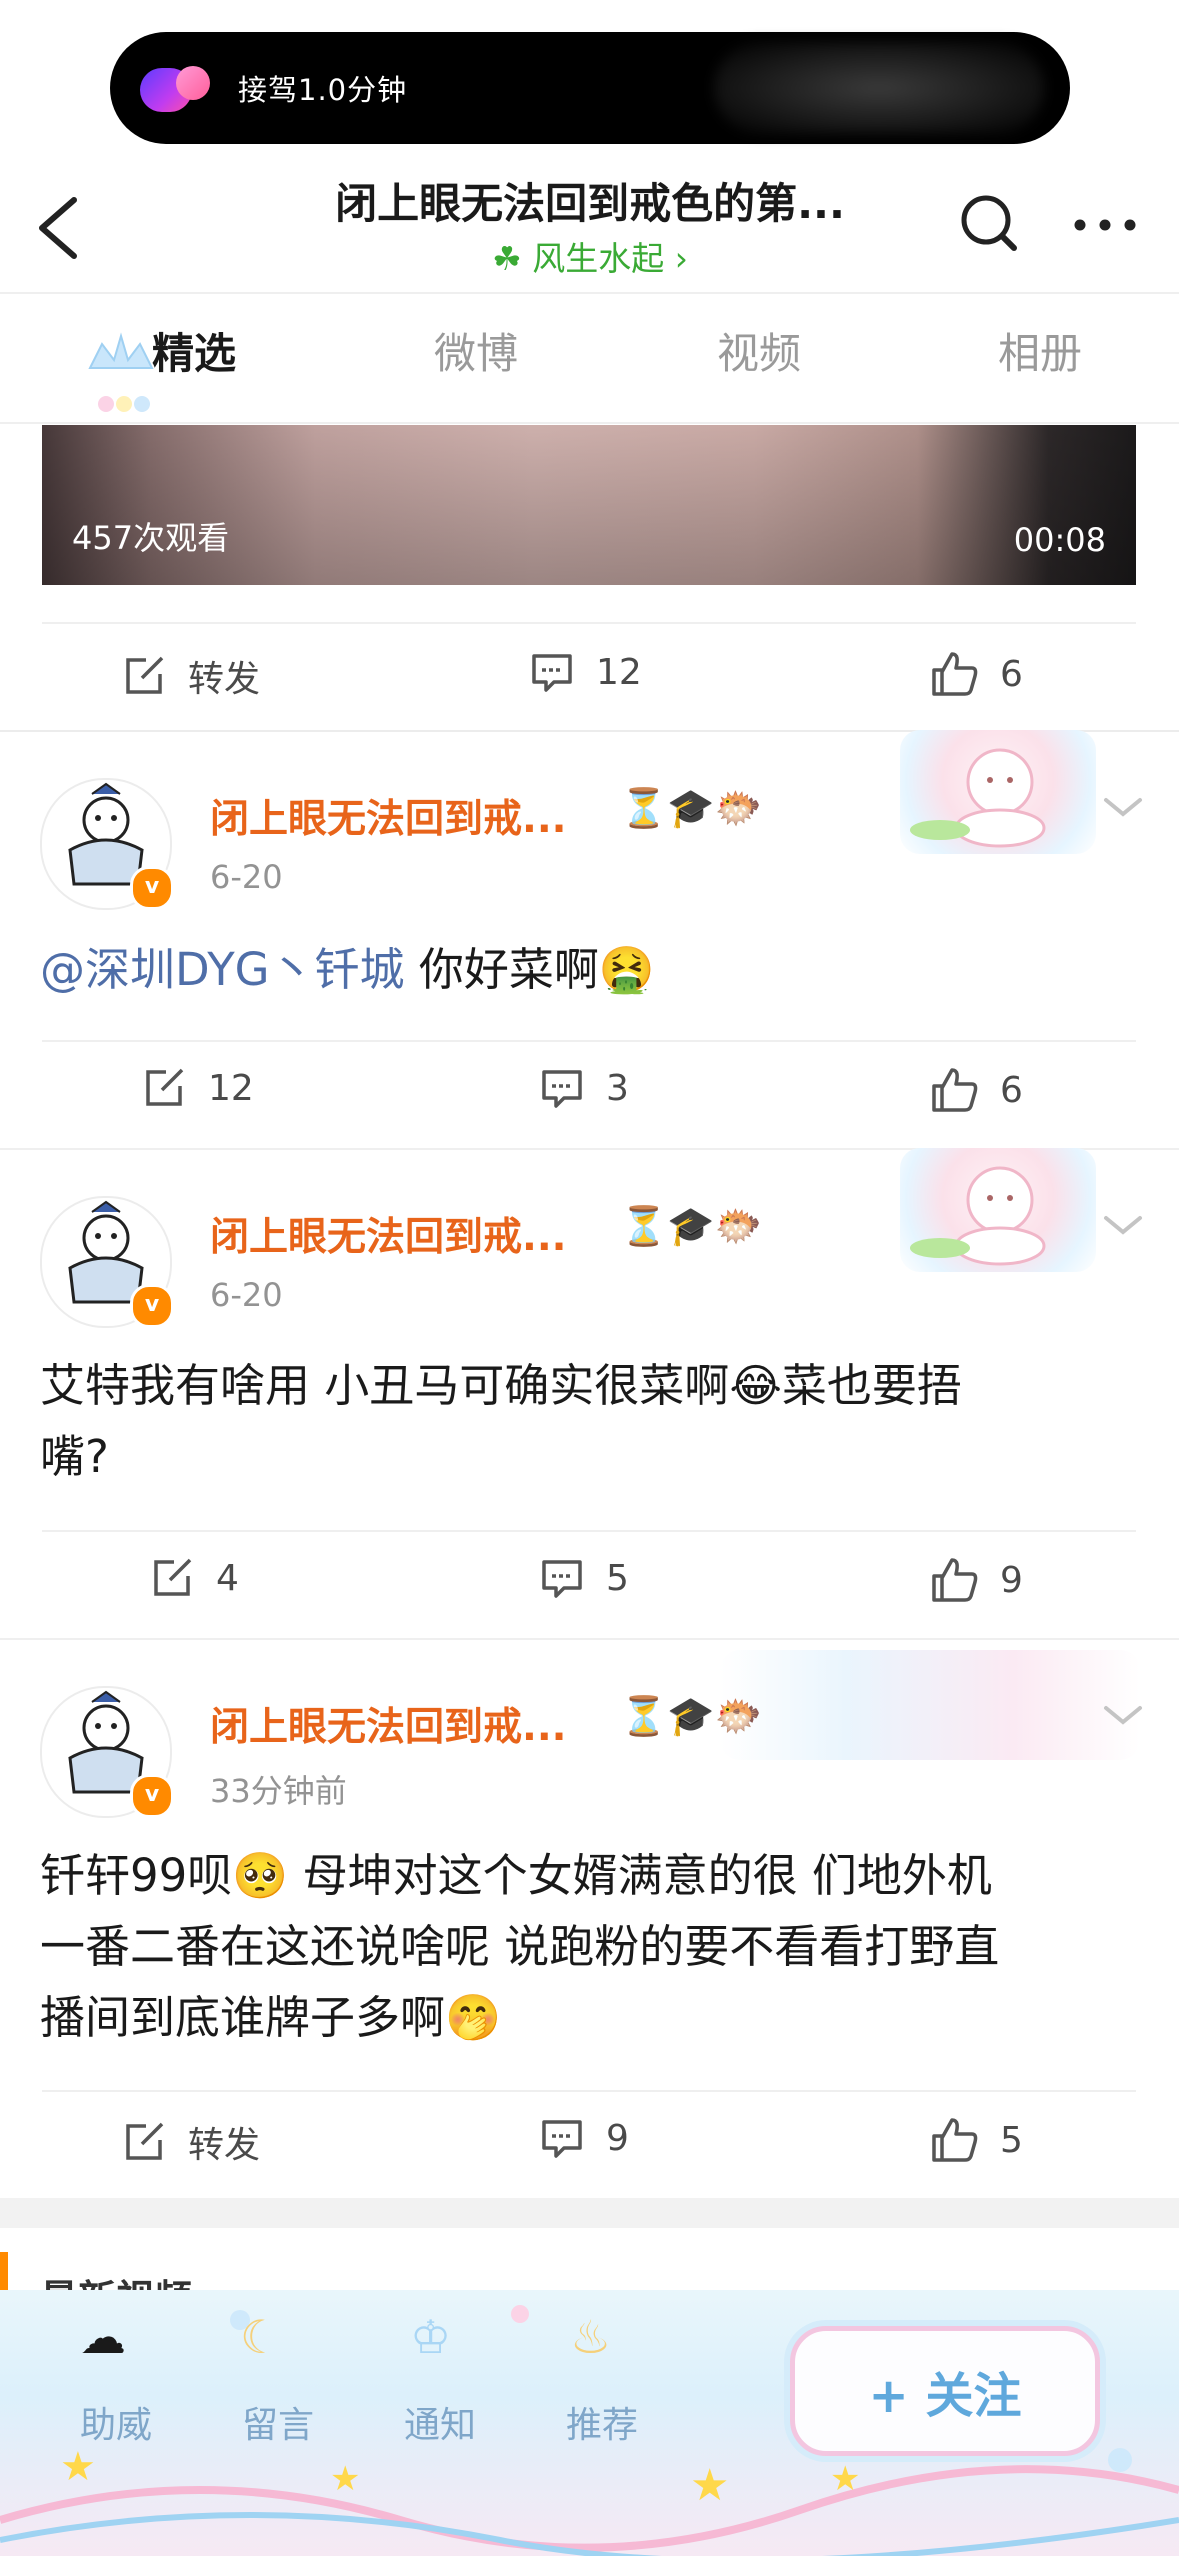 The image size is (1179, 2556). What do you see at coordinates (989, 225) in the screenshot?
I see `search-icon` at bounding box center [989, 225].